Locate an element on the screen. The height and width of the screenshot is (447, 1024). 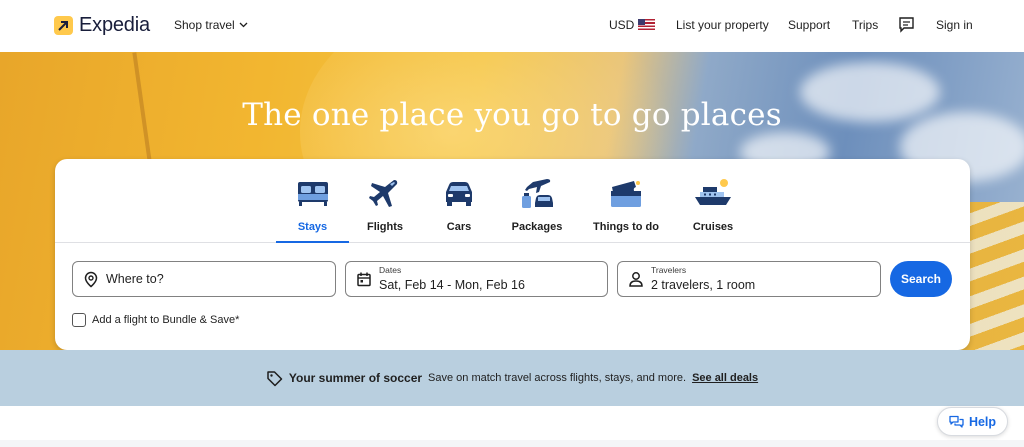
shop-travel-menu: Shop travel is located at coordinates (211, 25).